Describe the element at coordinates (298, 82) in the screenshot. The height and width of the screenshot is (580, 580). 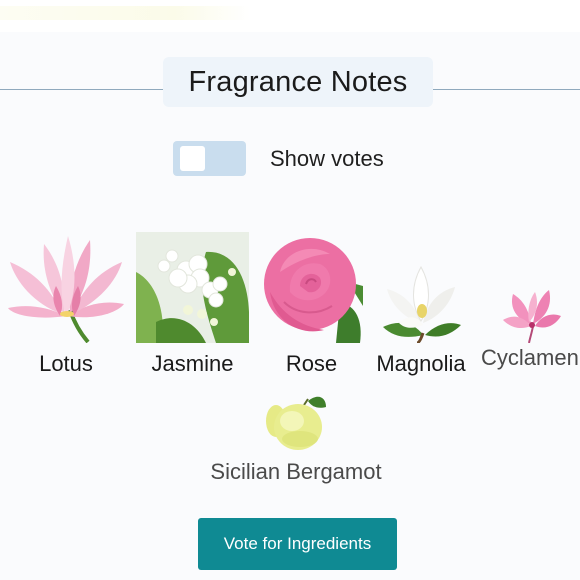
I see `section-title: Fragrance Notes` at that location.